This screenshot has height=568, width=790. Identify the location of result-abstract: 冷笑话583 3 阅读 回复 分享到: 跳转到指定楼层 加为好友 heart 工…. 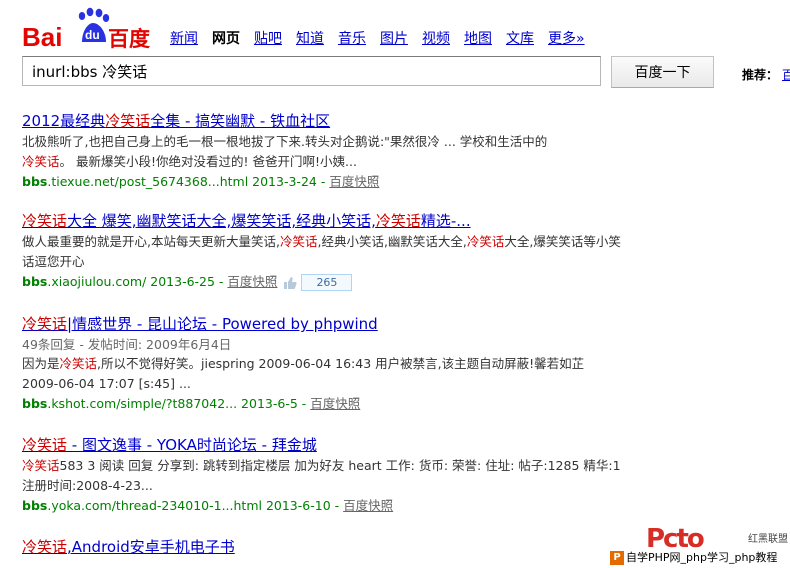
(321, 475).